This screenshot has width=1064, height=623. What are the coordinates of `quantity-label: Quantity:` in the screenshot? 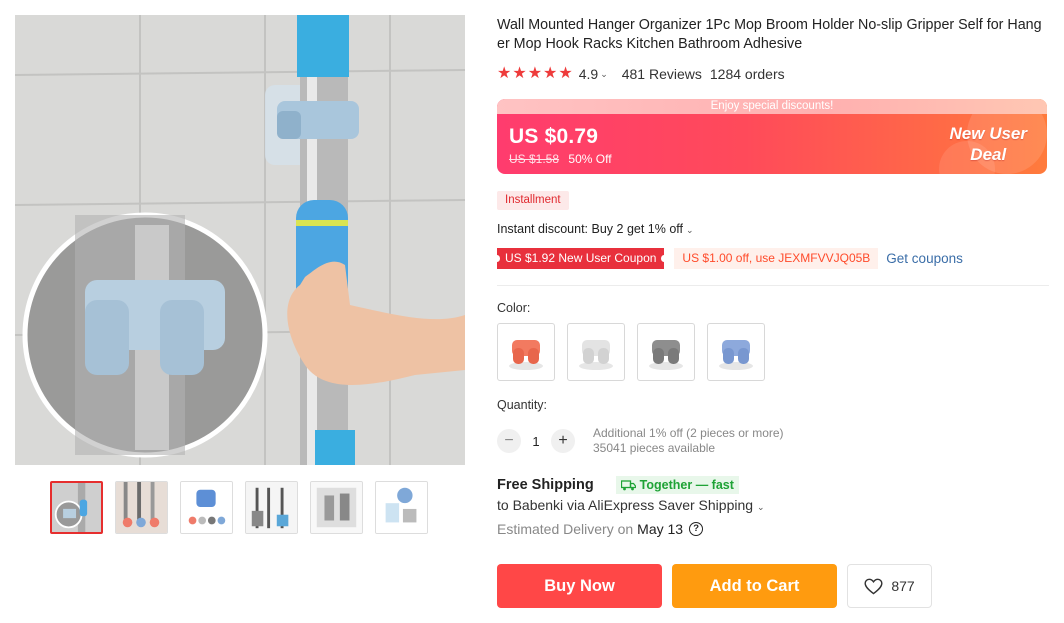 It's located at (522, 405).